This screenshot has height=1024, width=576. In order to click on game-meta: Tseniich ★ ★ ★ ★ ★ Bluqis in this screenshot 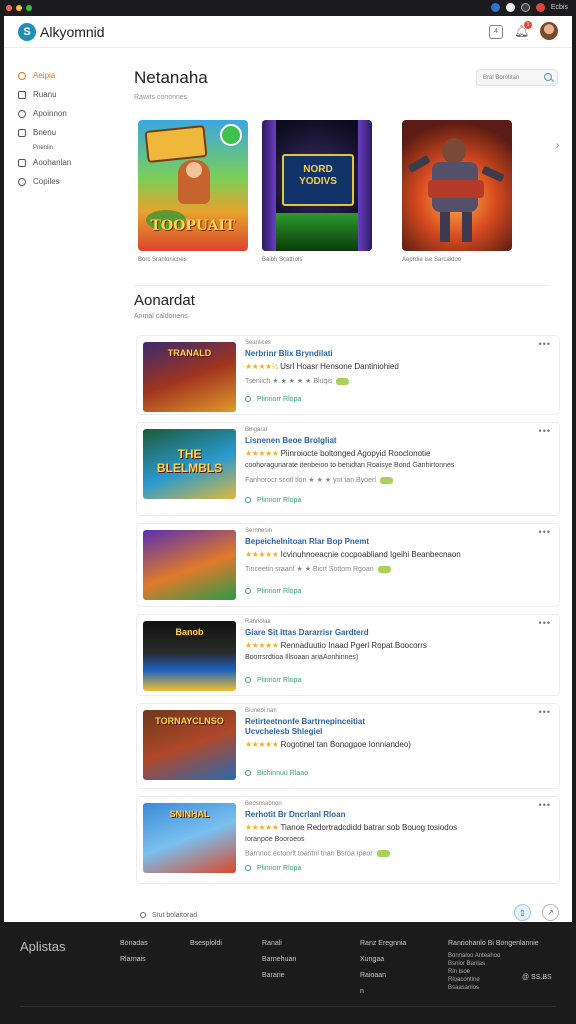, I will do `click(297, 381)`.